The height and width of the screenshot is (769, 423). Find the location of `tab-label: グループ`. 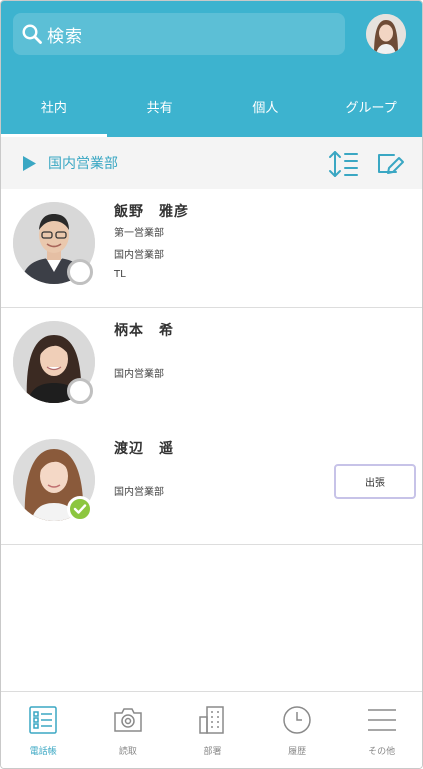

tab-label: グループ is located at coordinates (371, 108).